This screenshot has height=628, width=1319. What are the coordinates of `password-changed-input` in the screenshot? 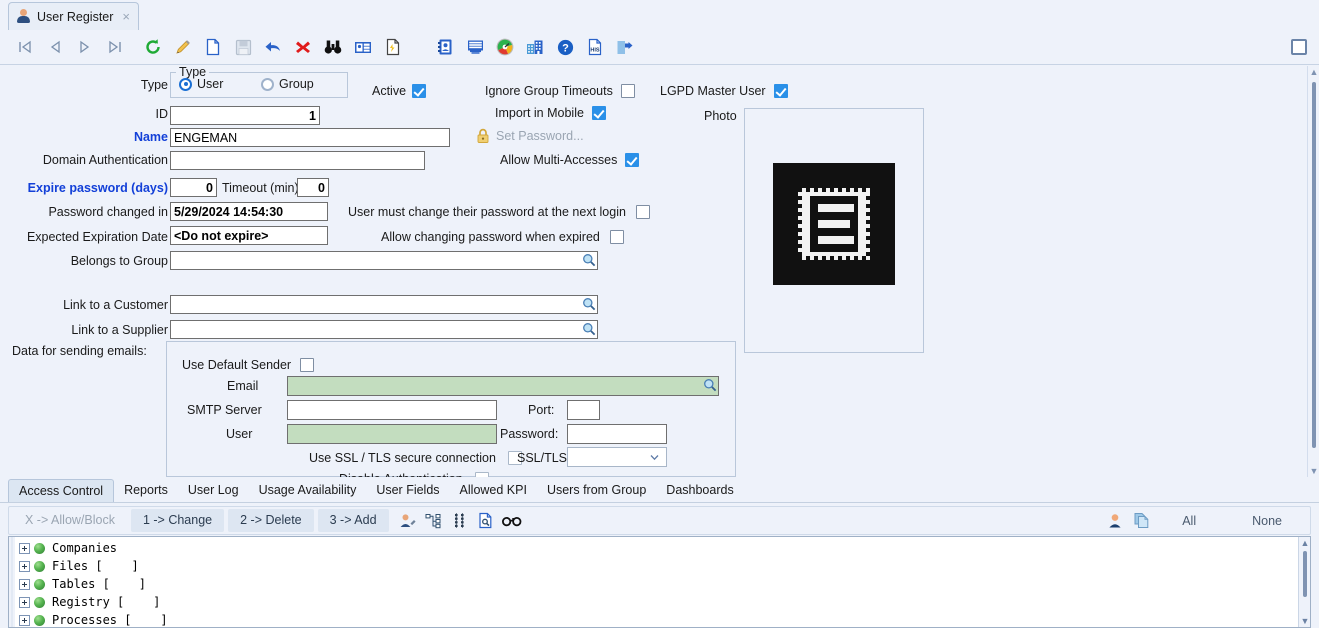 It's located at (249, 211).